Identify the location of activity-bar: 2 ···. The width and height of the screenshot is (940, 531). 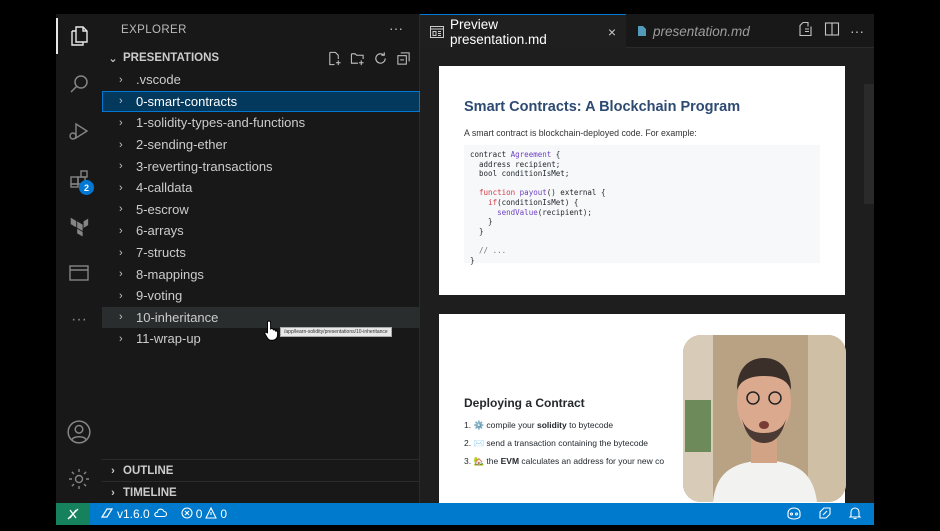
(79, 258).